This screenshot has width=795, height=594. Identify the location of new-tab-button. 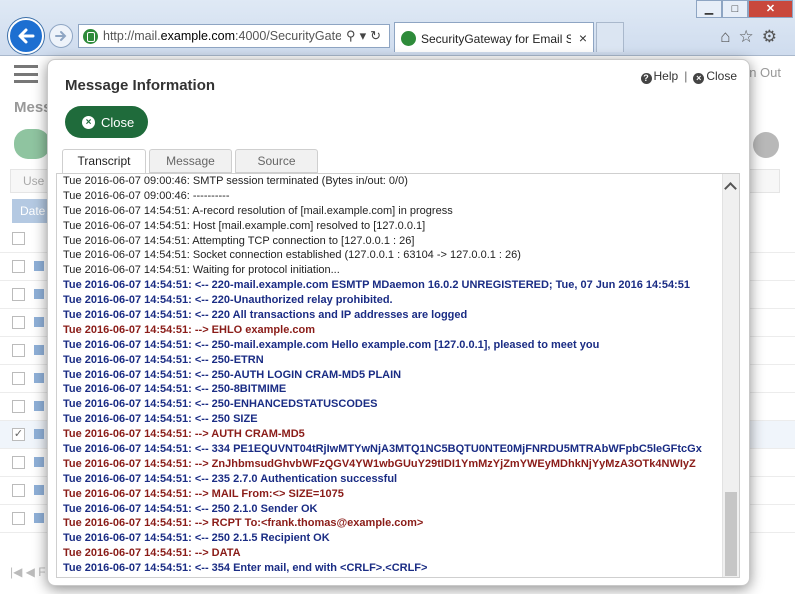
(610, 37).